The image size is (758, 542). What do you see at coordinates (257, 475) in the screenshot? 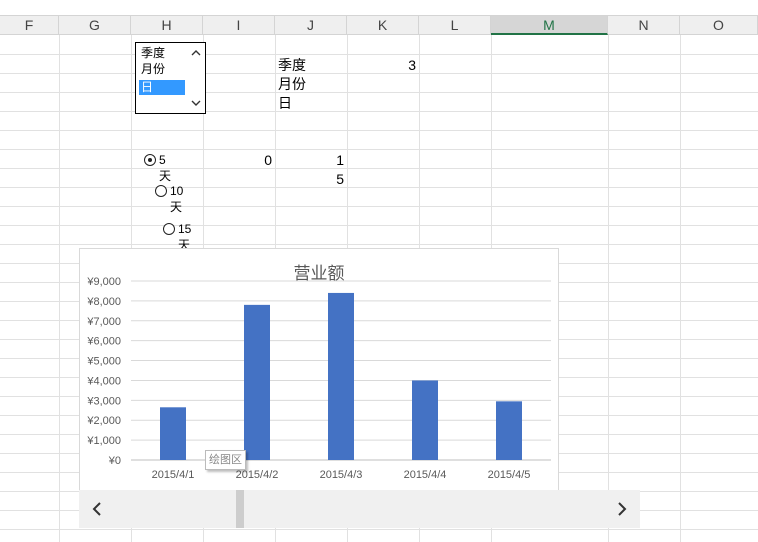
I see `x-tick-label: 2015/4/2` at bounding box center [257, 475].